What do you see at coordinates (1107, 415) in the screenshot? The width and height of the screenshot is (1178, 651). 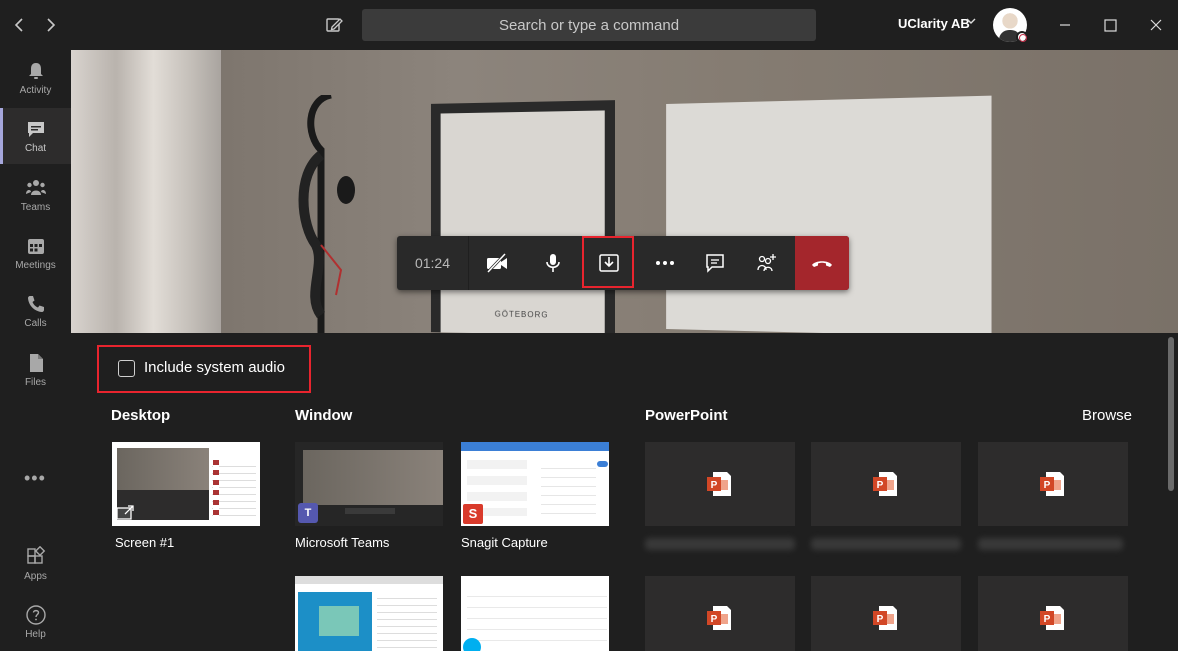 I see `browse-button: Browse` at bounding box center [1107, 415].